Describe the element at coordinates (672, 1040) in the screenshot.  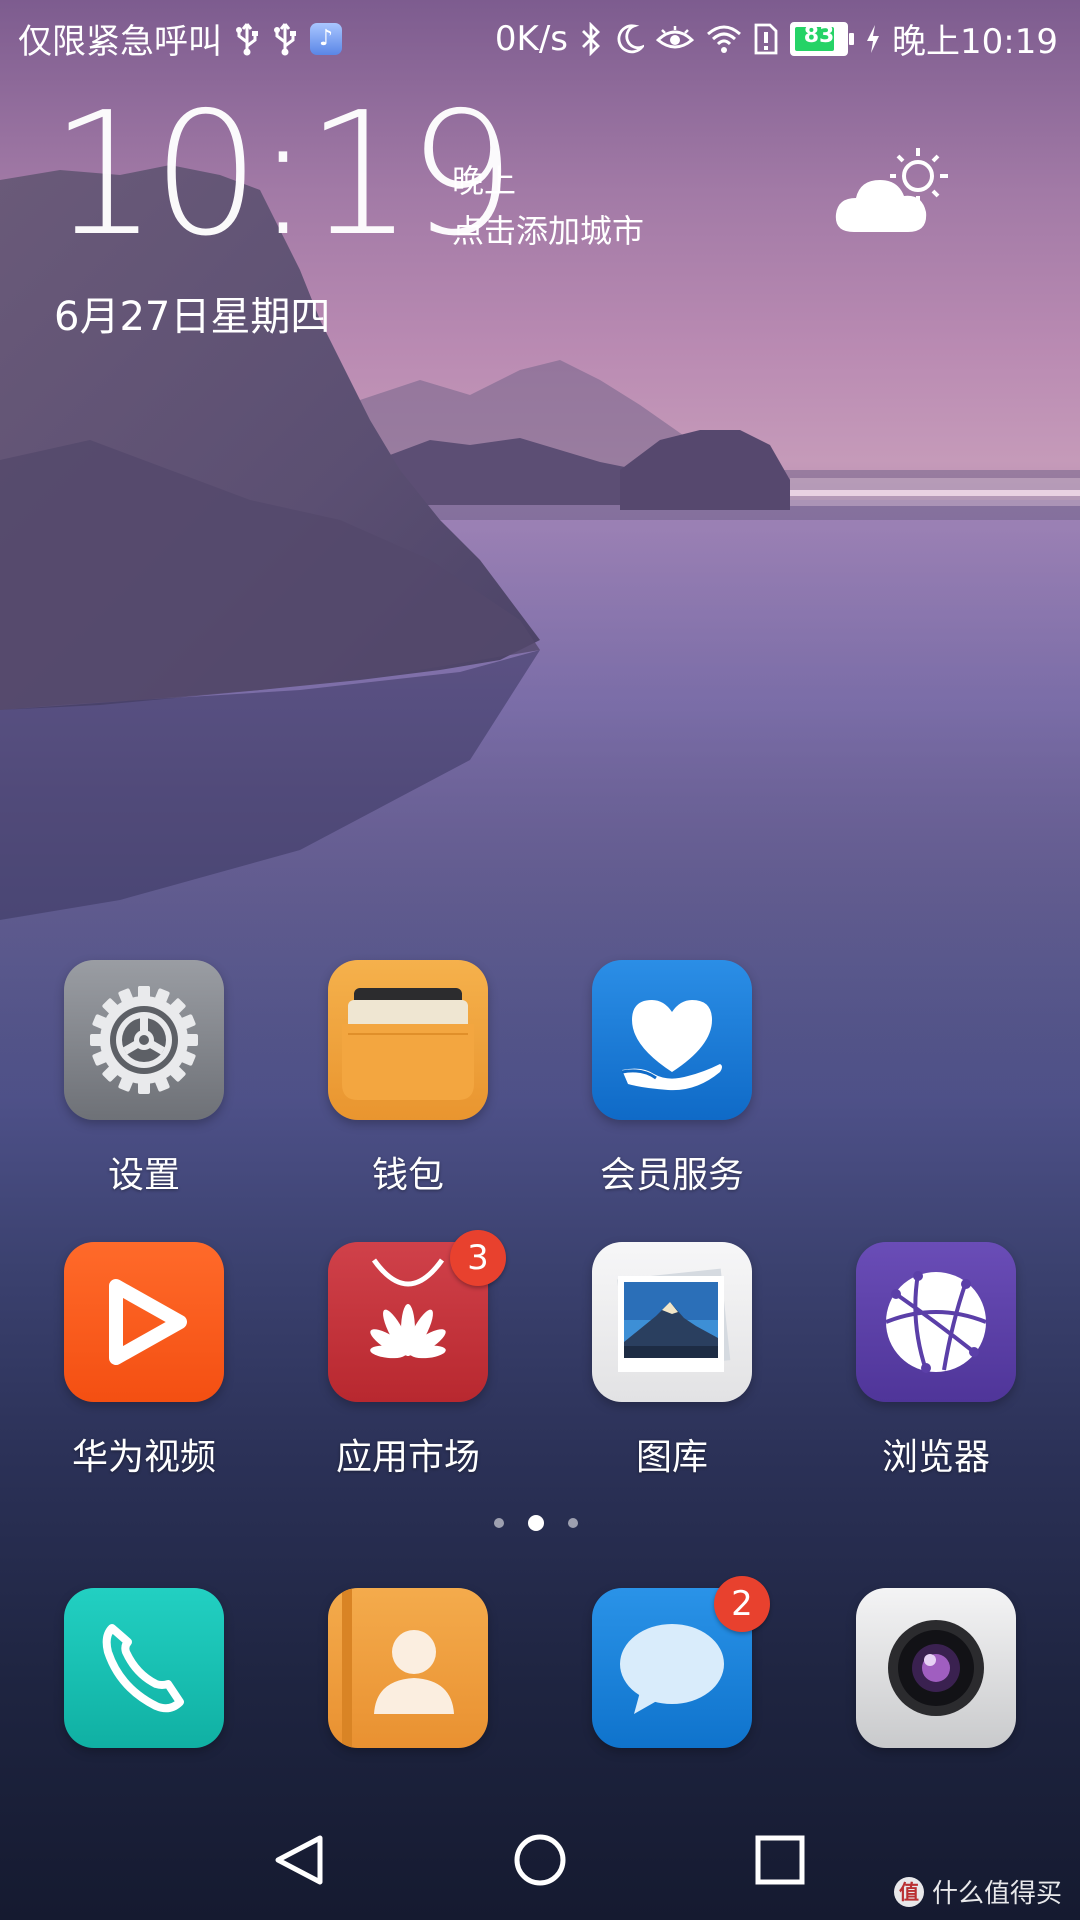
I see `heart-hand-icon` at that location.